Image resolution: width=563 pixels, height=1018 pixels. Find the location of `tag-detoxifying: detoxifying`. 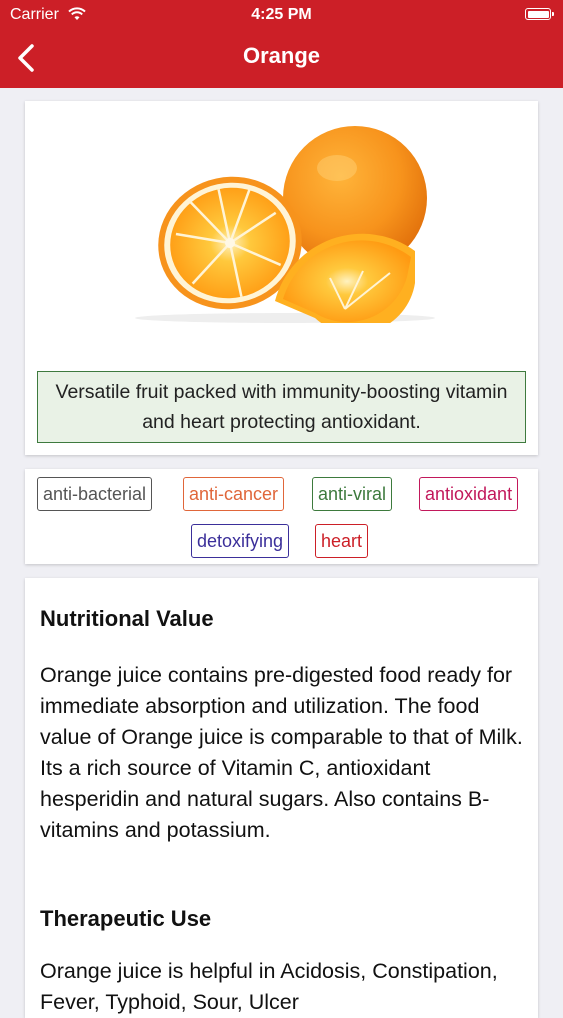

tag-detoxifying: detoxifying is located at coordinates (240, 541).